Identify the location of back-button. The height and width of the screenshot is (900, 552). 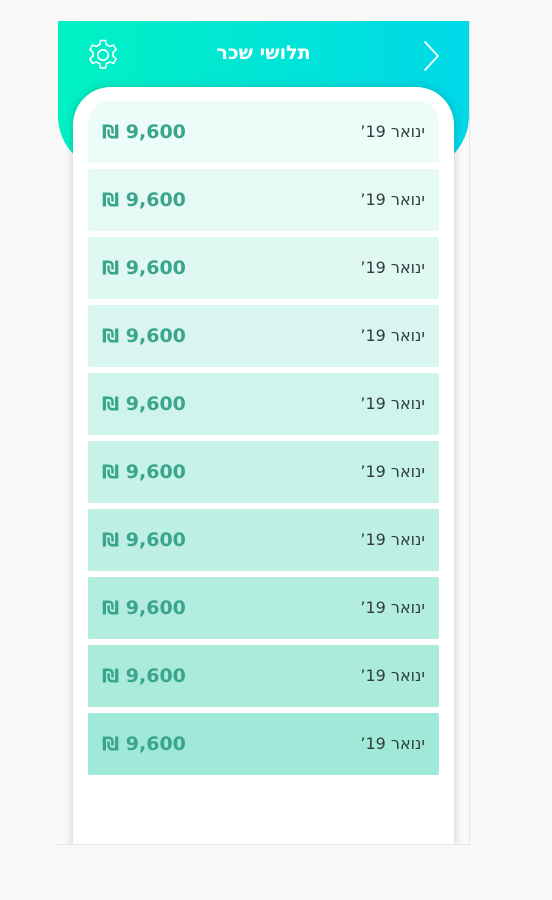
(431, 56).